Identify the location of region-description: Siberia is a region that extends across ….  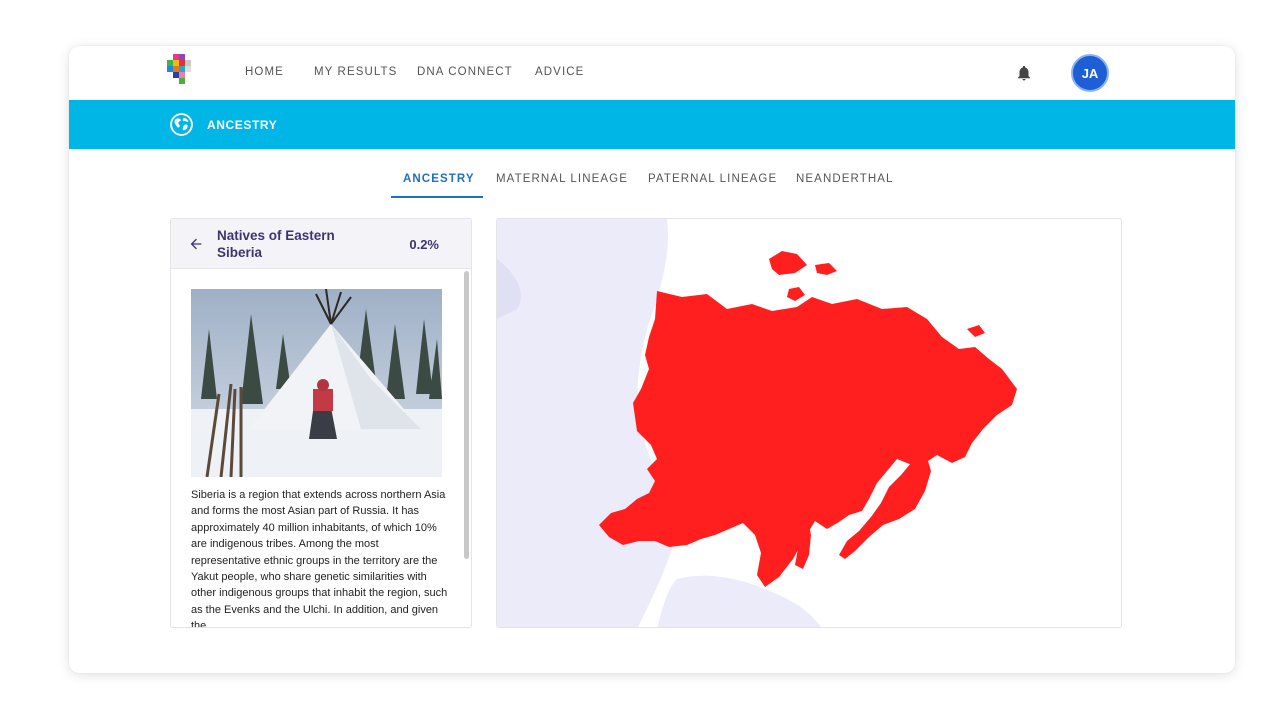
(319, 558).